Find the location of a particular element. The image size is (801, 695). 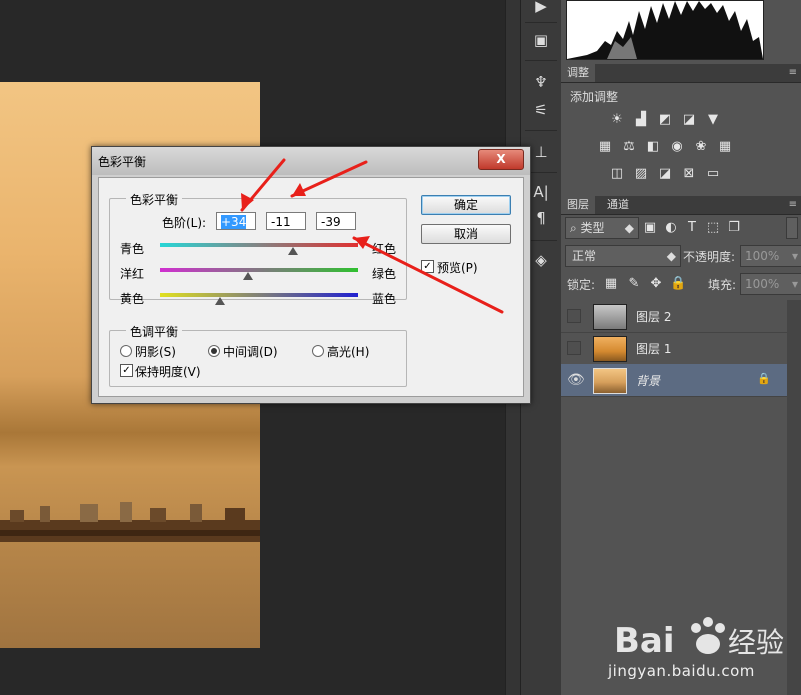

layer-row-layer-2: 图层 2 is located at coordinates (674, 316).